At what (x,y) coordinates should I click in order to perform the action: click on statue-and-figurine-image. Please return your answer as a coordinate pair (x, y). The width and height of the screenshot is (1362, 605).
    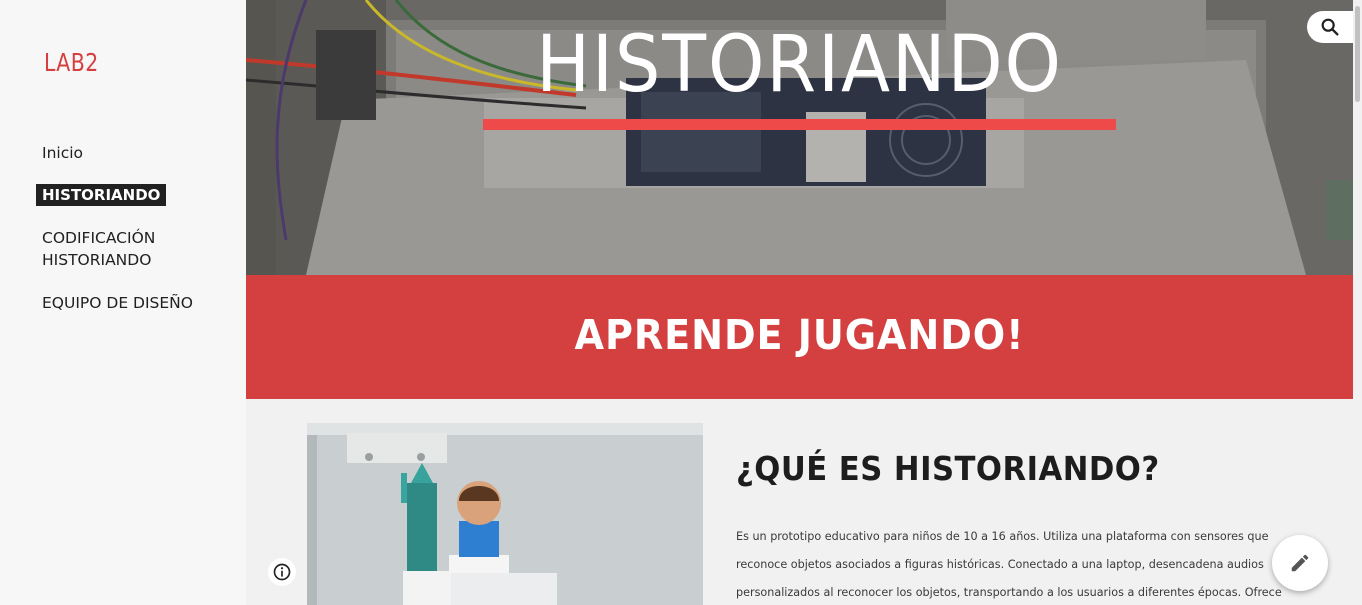
    Looking at the image, I should click on (505, 514).